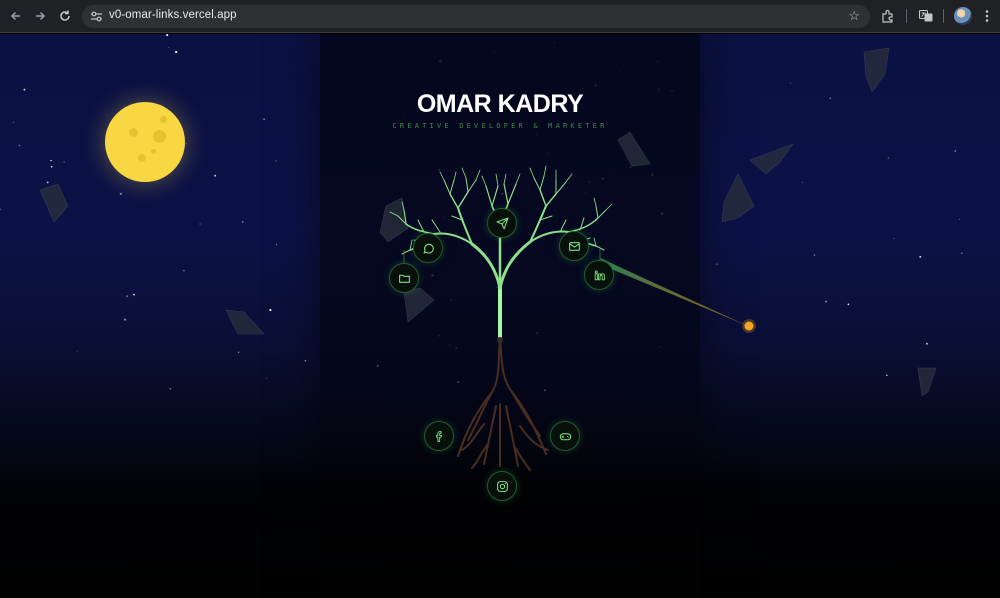 The width and height of the screenshot is (1000, 598). I want to click on browser-toolbar: v0-omar-links.vercel.app ☆, so click(500, 16).